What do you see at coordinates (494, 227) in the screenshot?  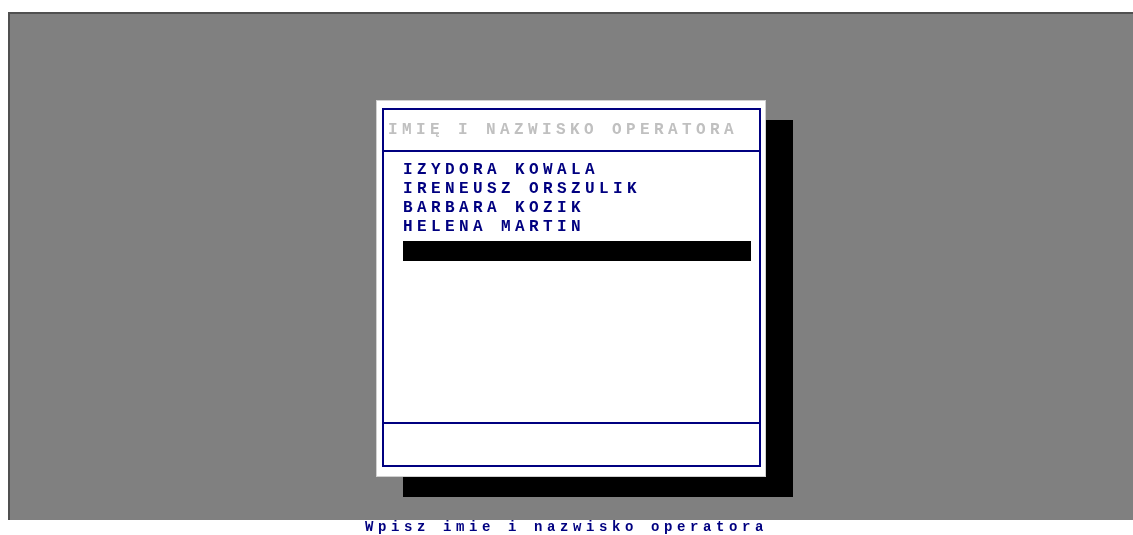 I see `operator-item: HELENA MARTIN` at bounding box center [494, 227].